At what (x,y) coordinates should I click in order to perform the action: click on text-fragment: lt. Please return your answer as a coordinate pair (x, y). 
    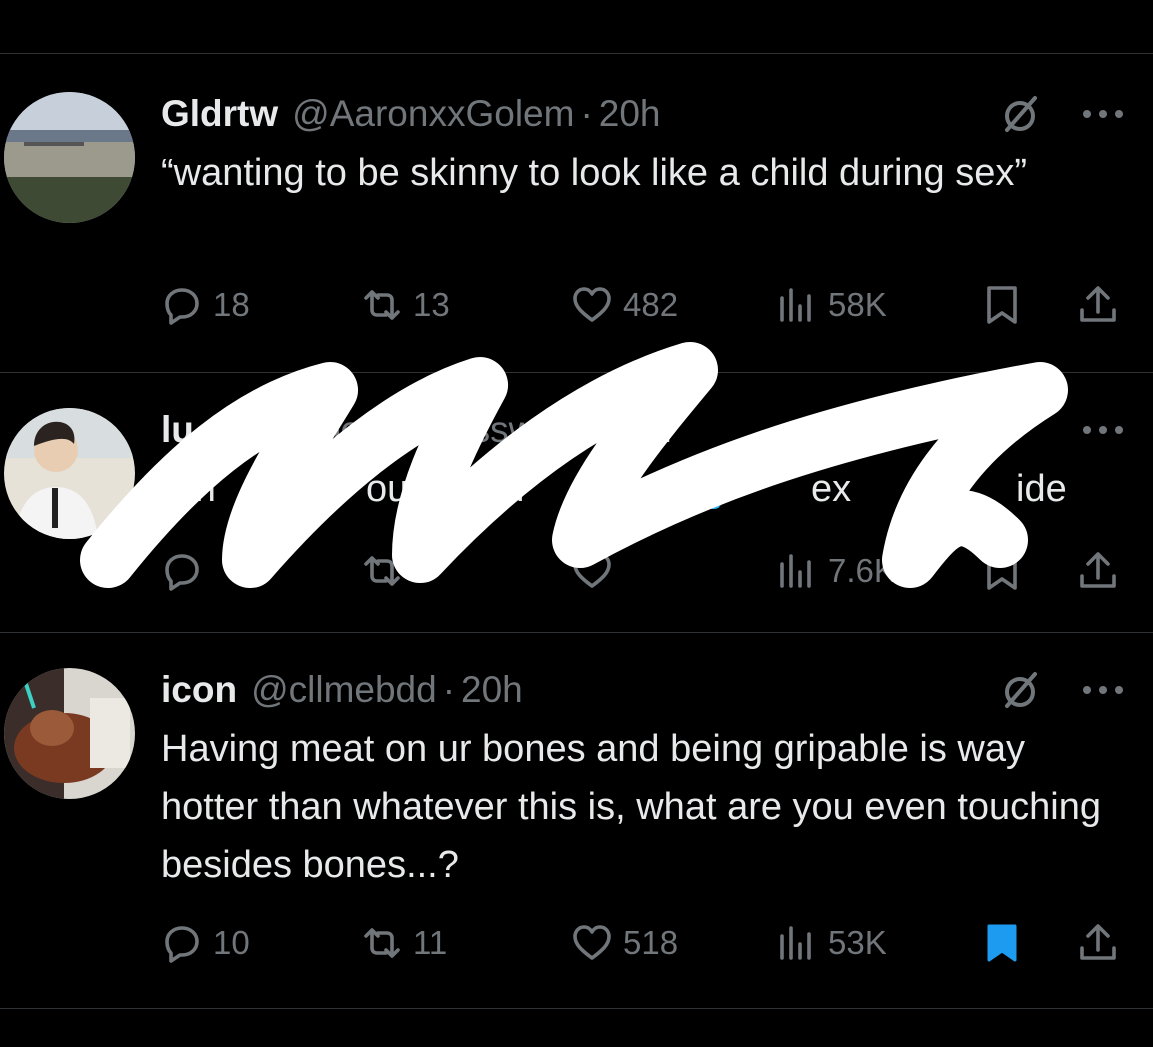
    Looking at the image, I should click on (270, 489).